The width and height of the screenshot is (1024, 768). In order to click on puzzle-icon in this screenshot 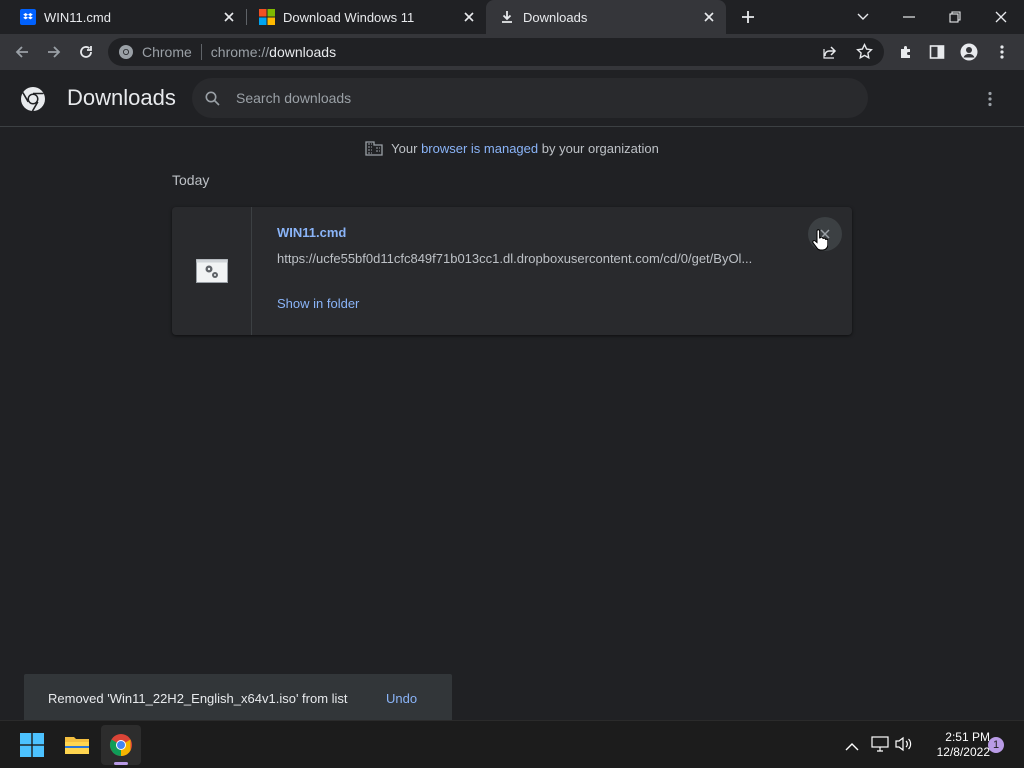, I will do `click(905, 52)`.